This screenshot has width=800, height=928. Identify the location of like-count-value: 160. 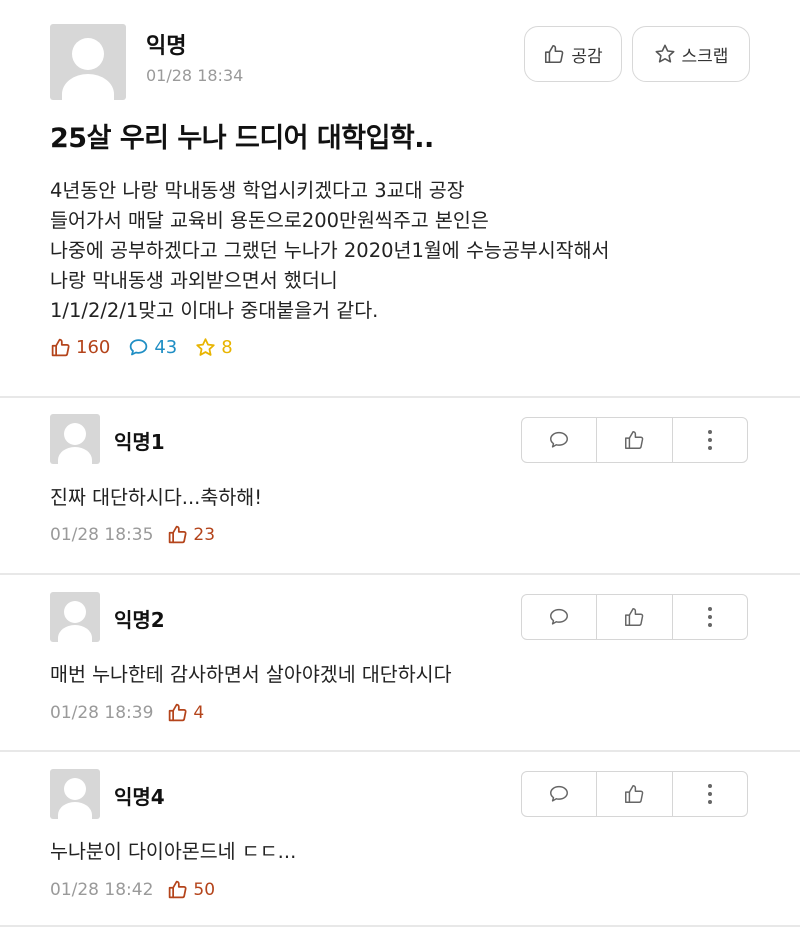
(93, 347).